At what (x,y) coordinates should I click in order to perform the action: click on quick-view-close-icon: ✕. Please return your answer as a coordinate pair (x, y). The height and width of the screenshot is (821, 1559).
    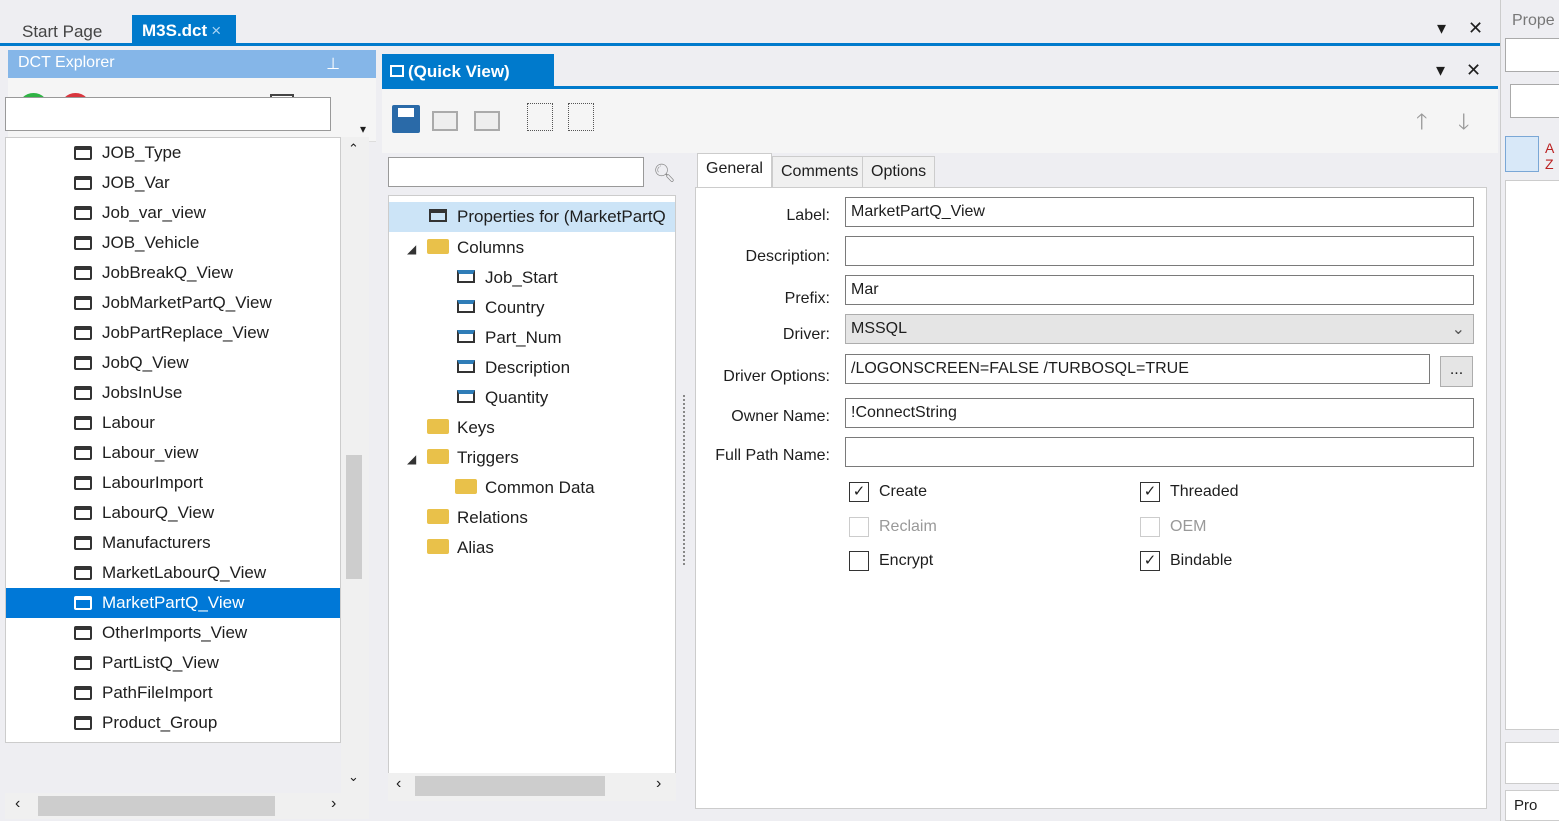
    Looking at the image, I should click on (1473, 70).